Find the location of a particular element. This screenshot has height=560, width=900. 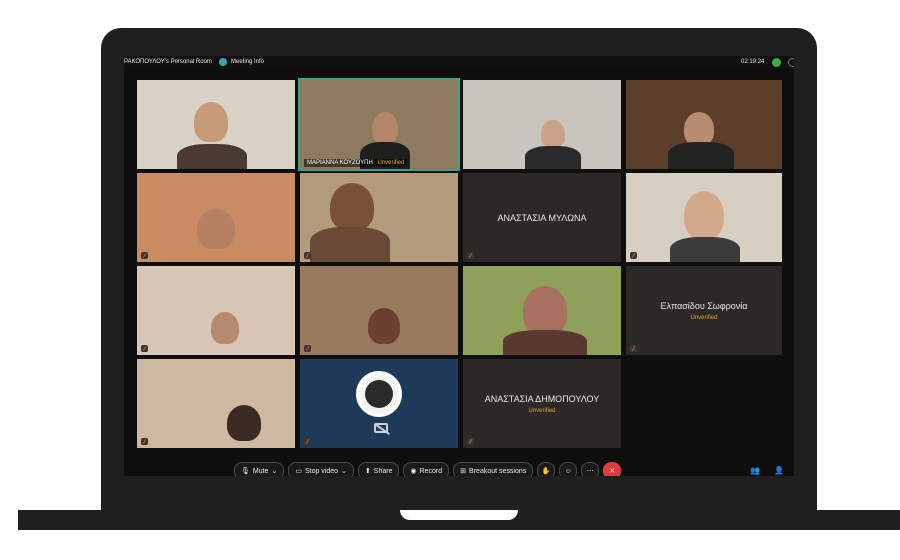

name-only-container: ΑΝΑΣΤΑΣΙΑ ΔΗΜΟΠΟΥΛΟΥ Unverified is located at coordinates (542, 403).